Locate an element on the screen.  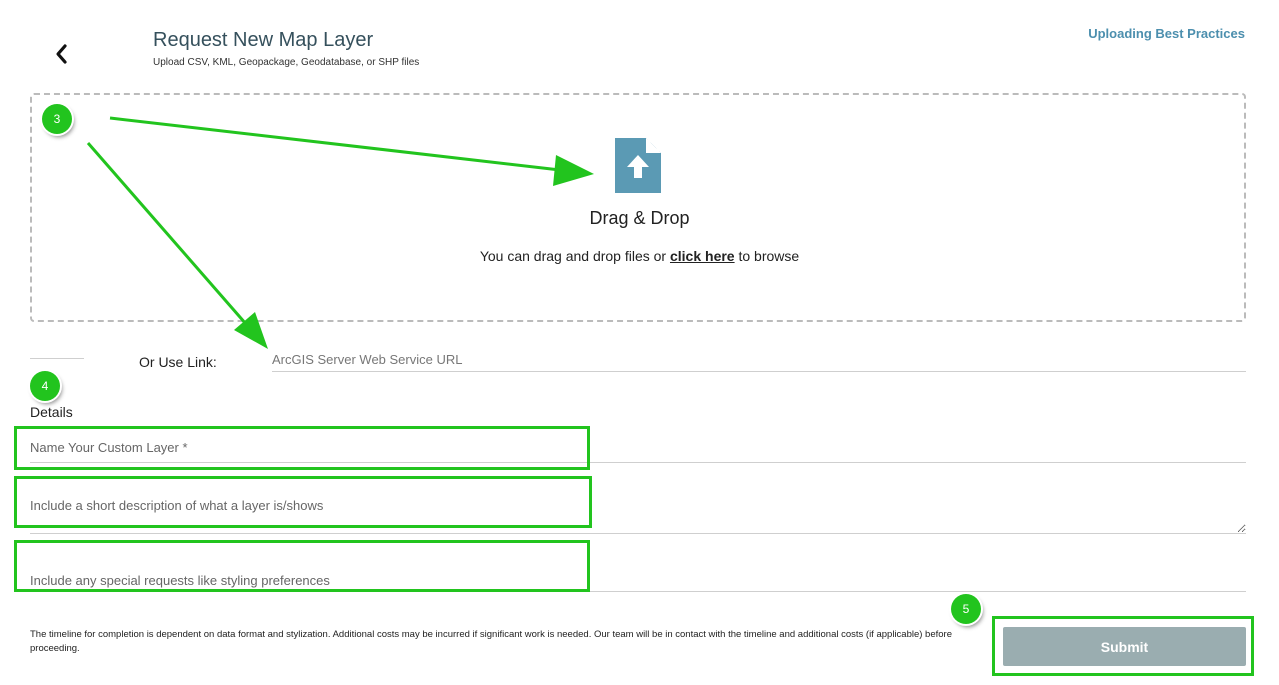
submit-button: Submit is located at coordinates (1124, 646).